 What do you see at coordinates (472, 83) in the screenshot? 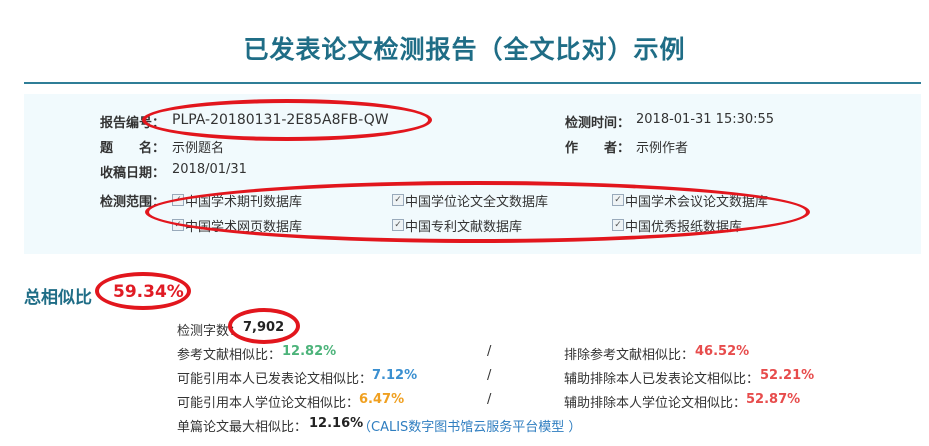
I see `title-divider` at bounding box center [472, 83].